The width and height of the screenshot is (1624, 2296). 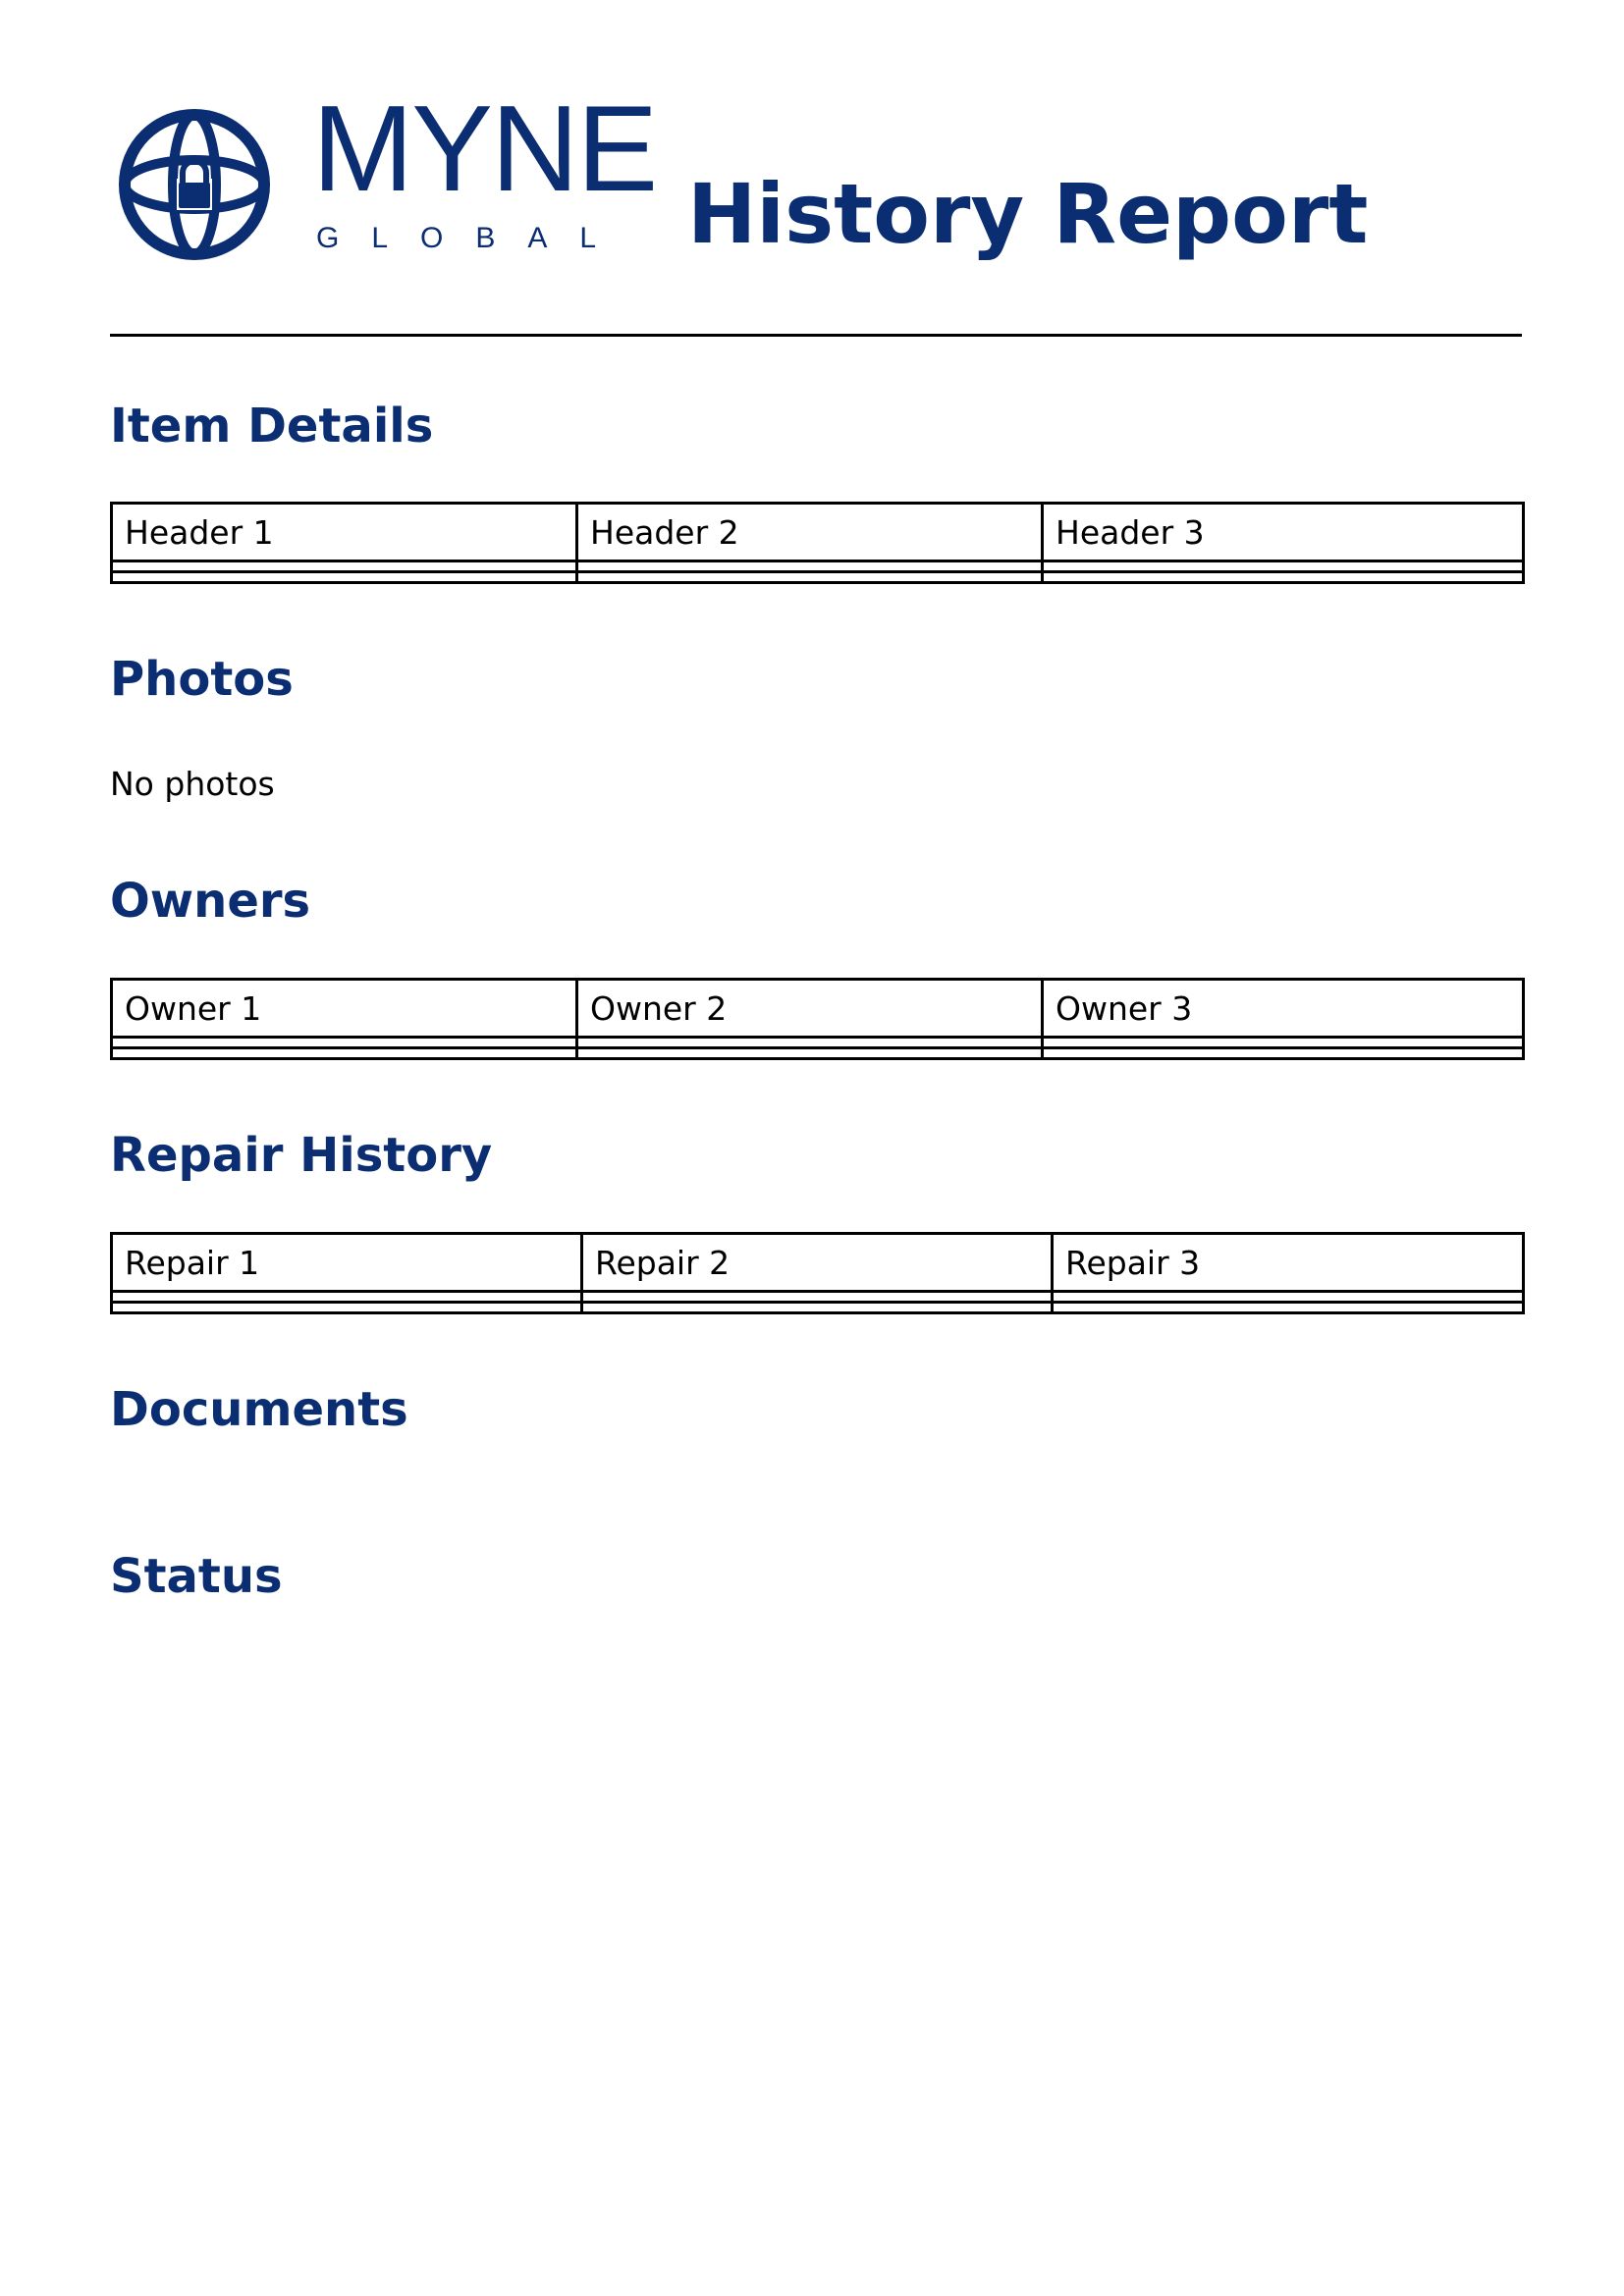 I want to click on owners-table: Owner 1 Owner 2 Owner 3, so click(x=817, y=1019).